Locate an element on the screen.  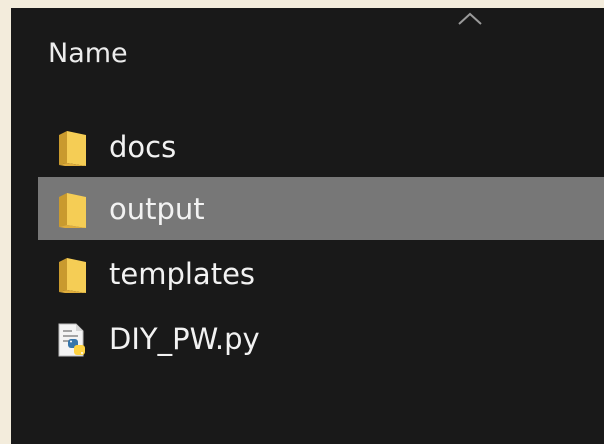
file-name: DIY_PW.py is located at coordinates (184, 339).